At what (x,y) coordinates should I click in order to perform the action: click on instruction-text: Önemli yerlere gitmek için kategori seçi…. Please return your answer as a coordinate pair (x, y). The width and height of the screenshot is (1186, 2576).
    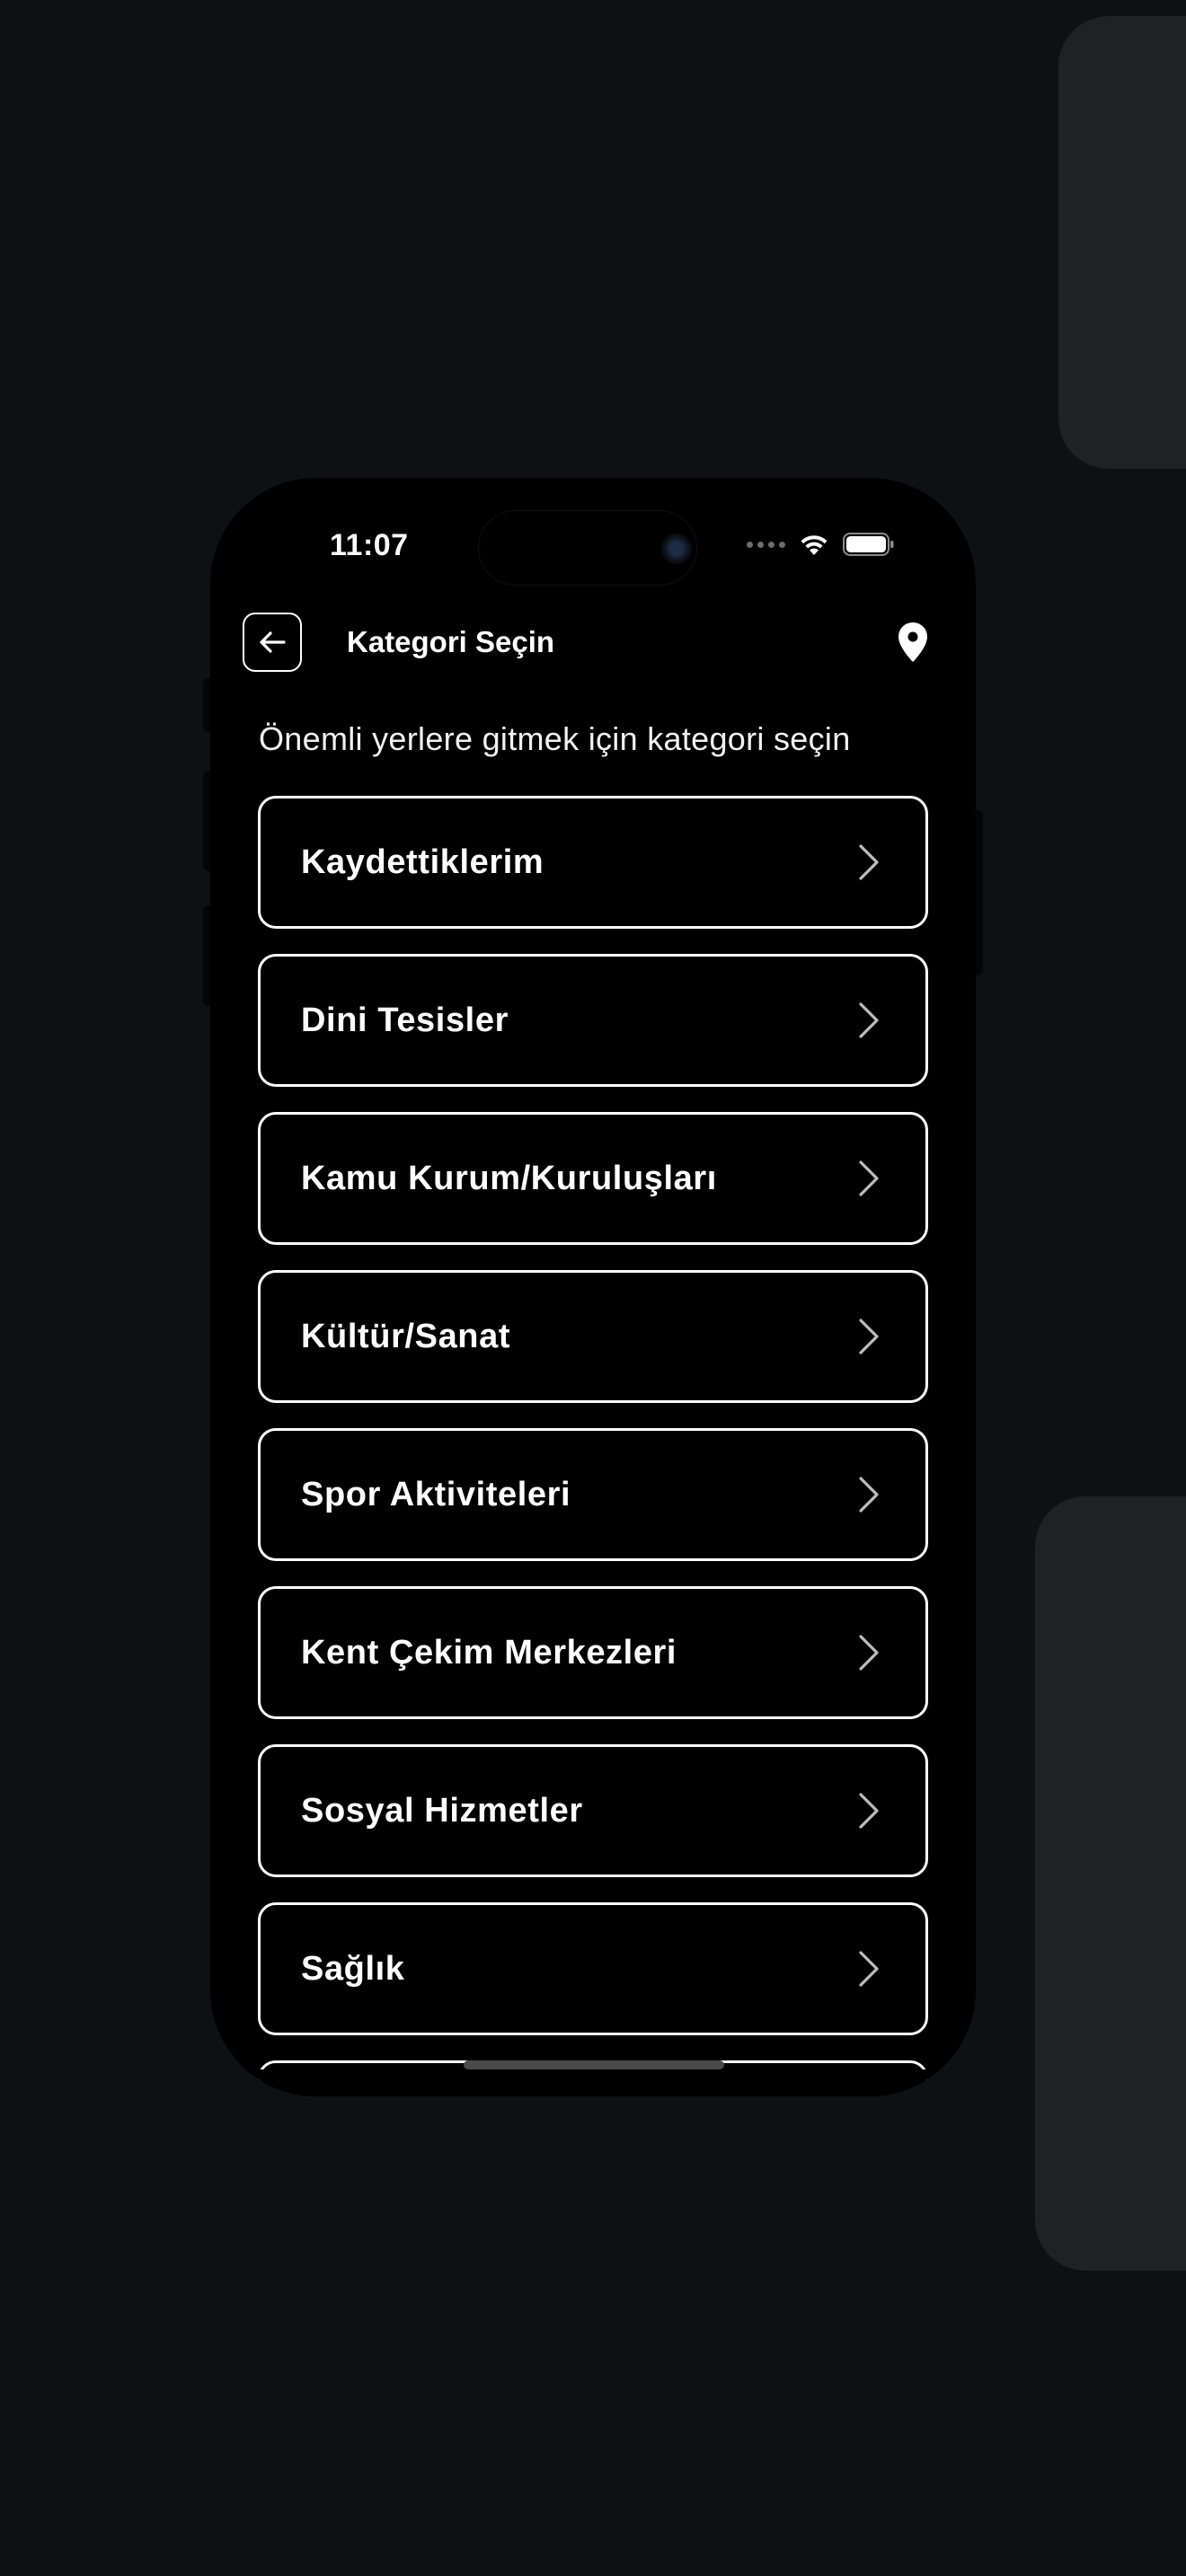
    Looking at the image, I should click on (555, 738).